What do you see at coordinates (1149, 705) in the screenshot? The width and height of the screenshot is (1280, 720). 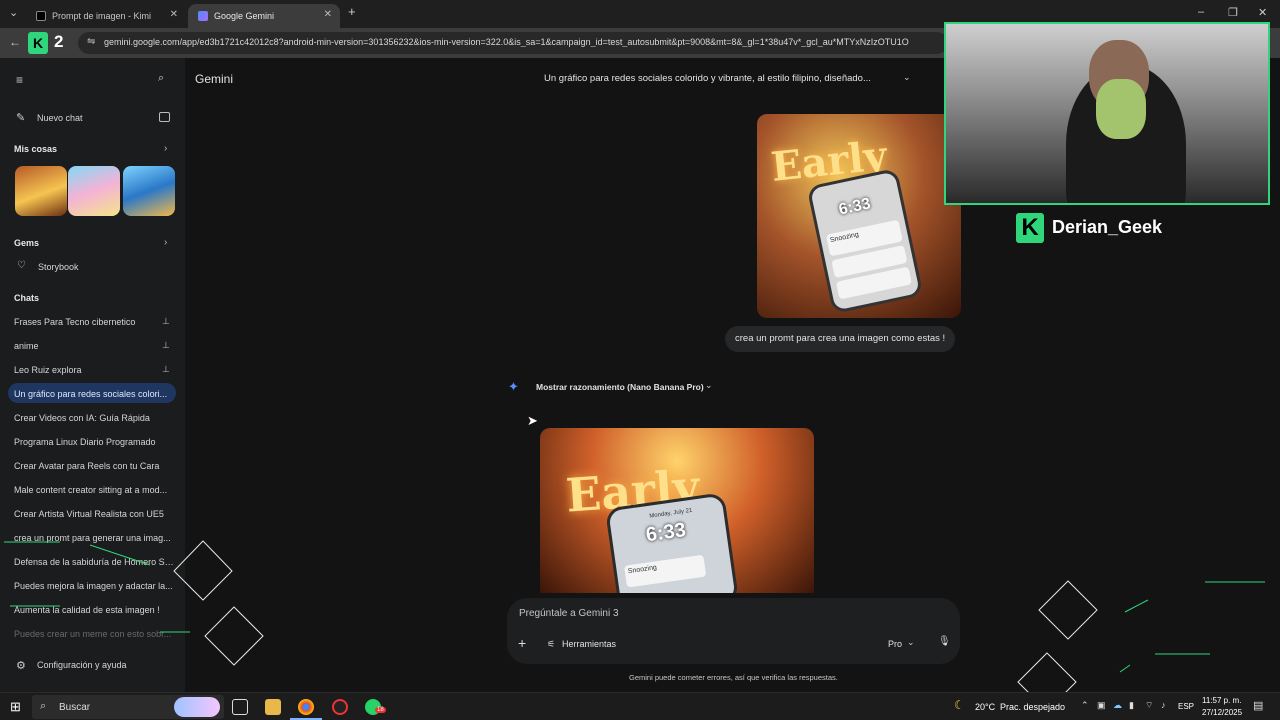 I see `wifi-icon: ⌔` at bounding box center [1149, 705].